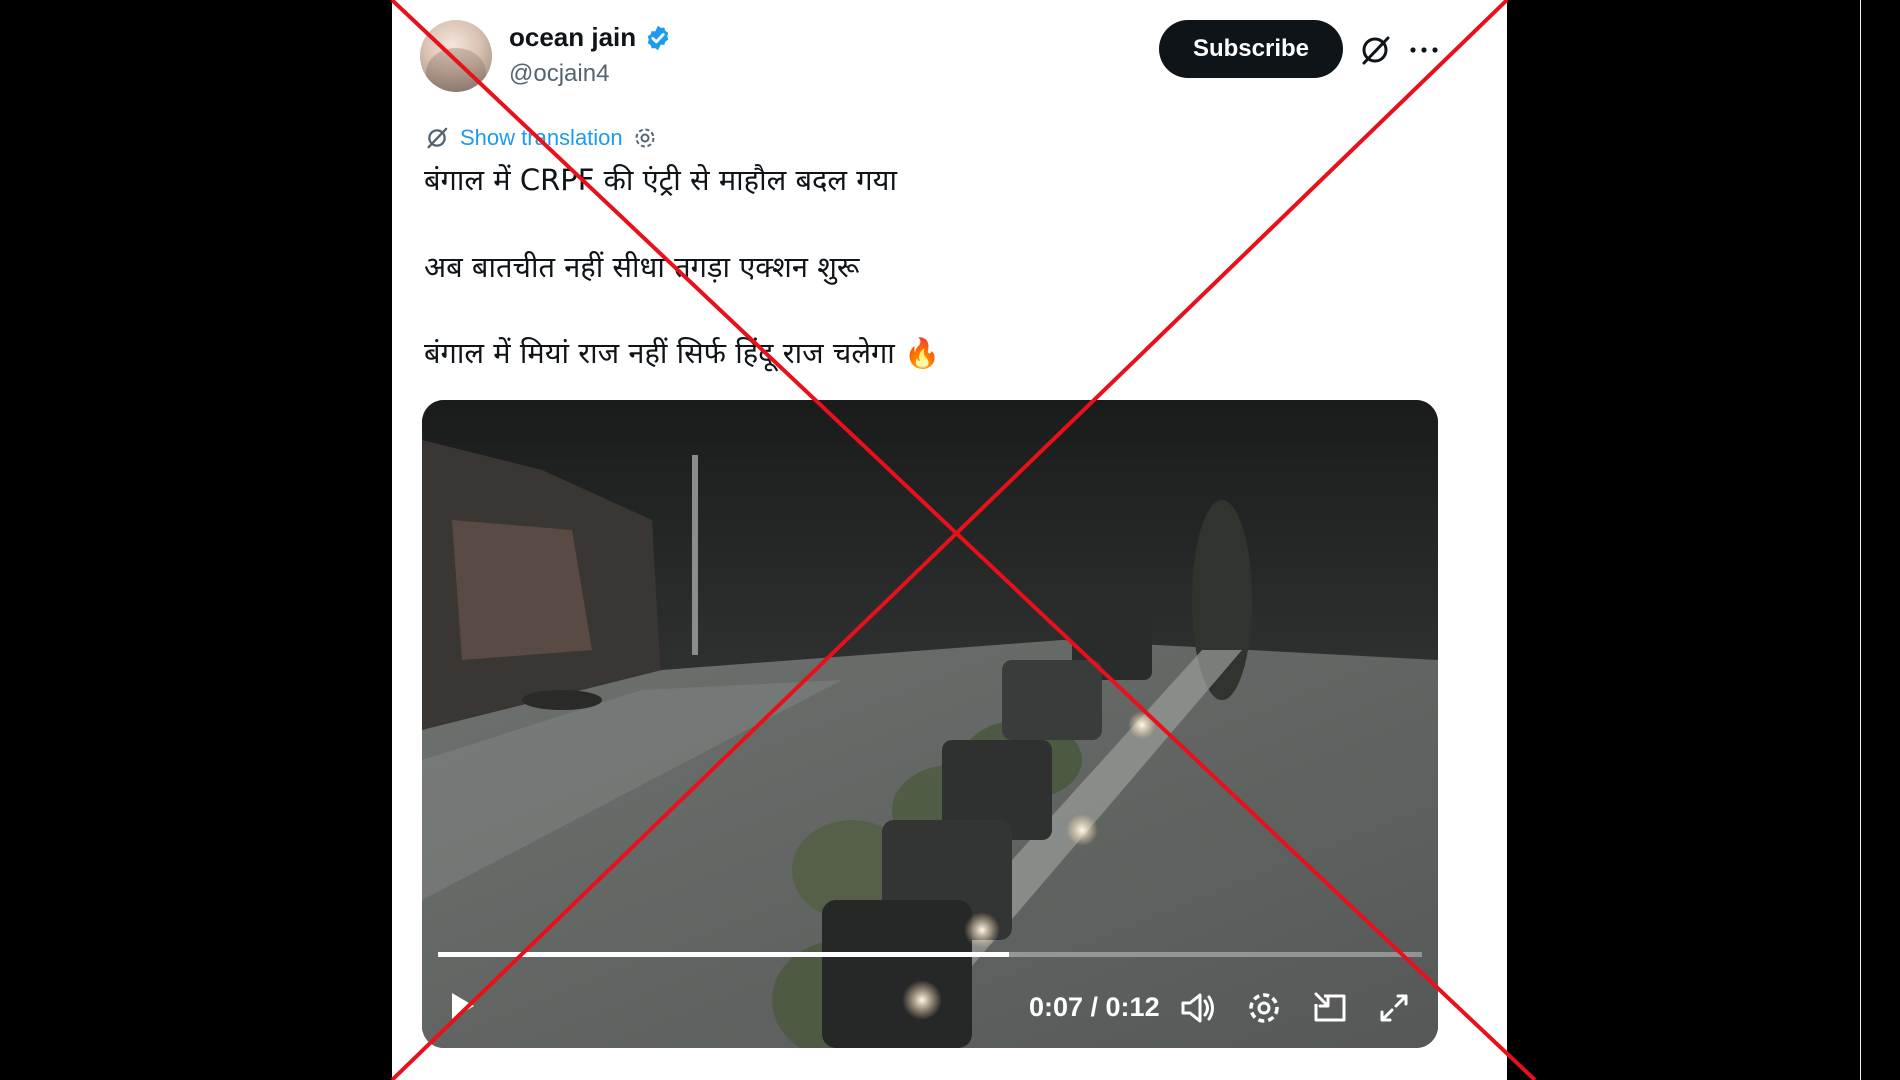 This screenshot has height=1080, width=1900. I want to click on tweet-text-line-2: अब बातचीत नहीं सीधा तगड़ा एक्शन शुरू, so click(642, 267).